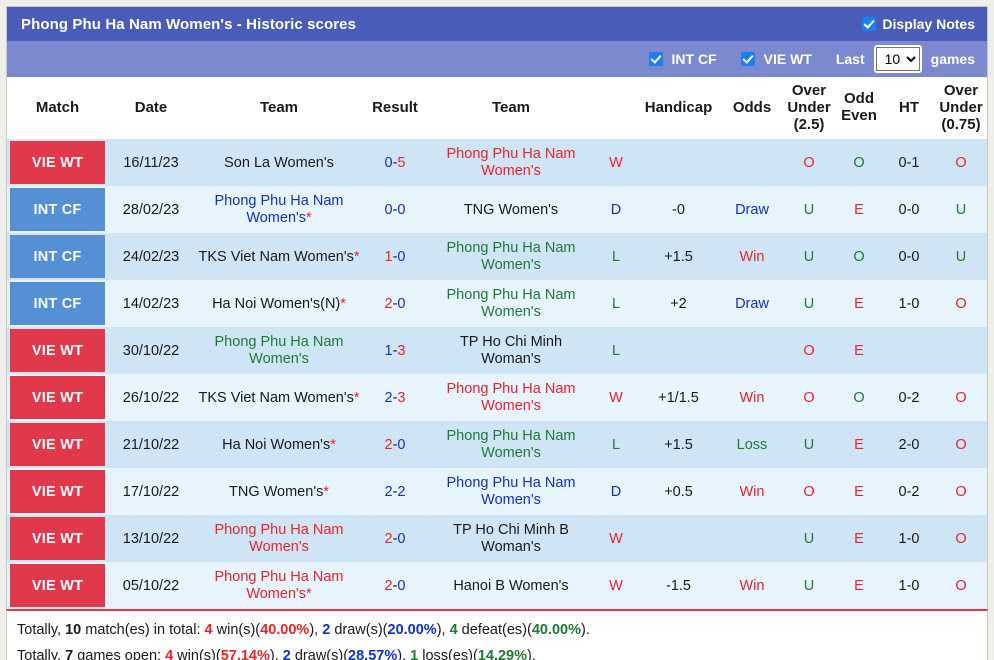 The image size is (994, 660). I want to click on away-team-name: TP Ho Chi Minh B Woman's, so click(511, 538).